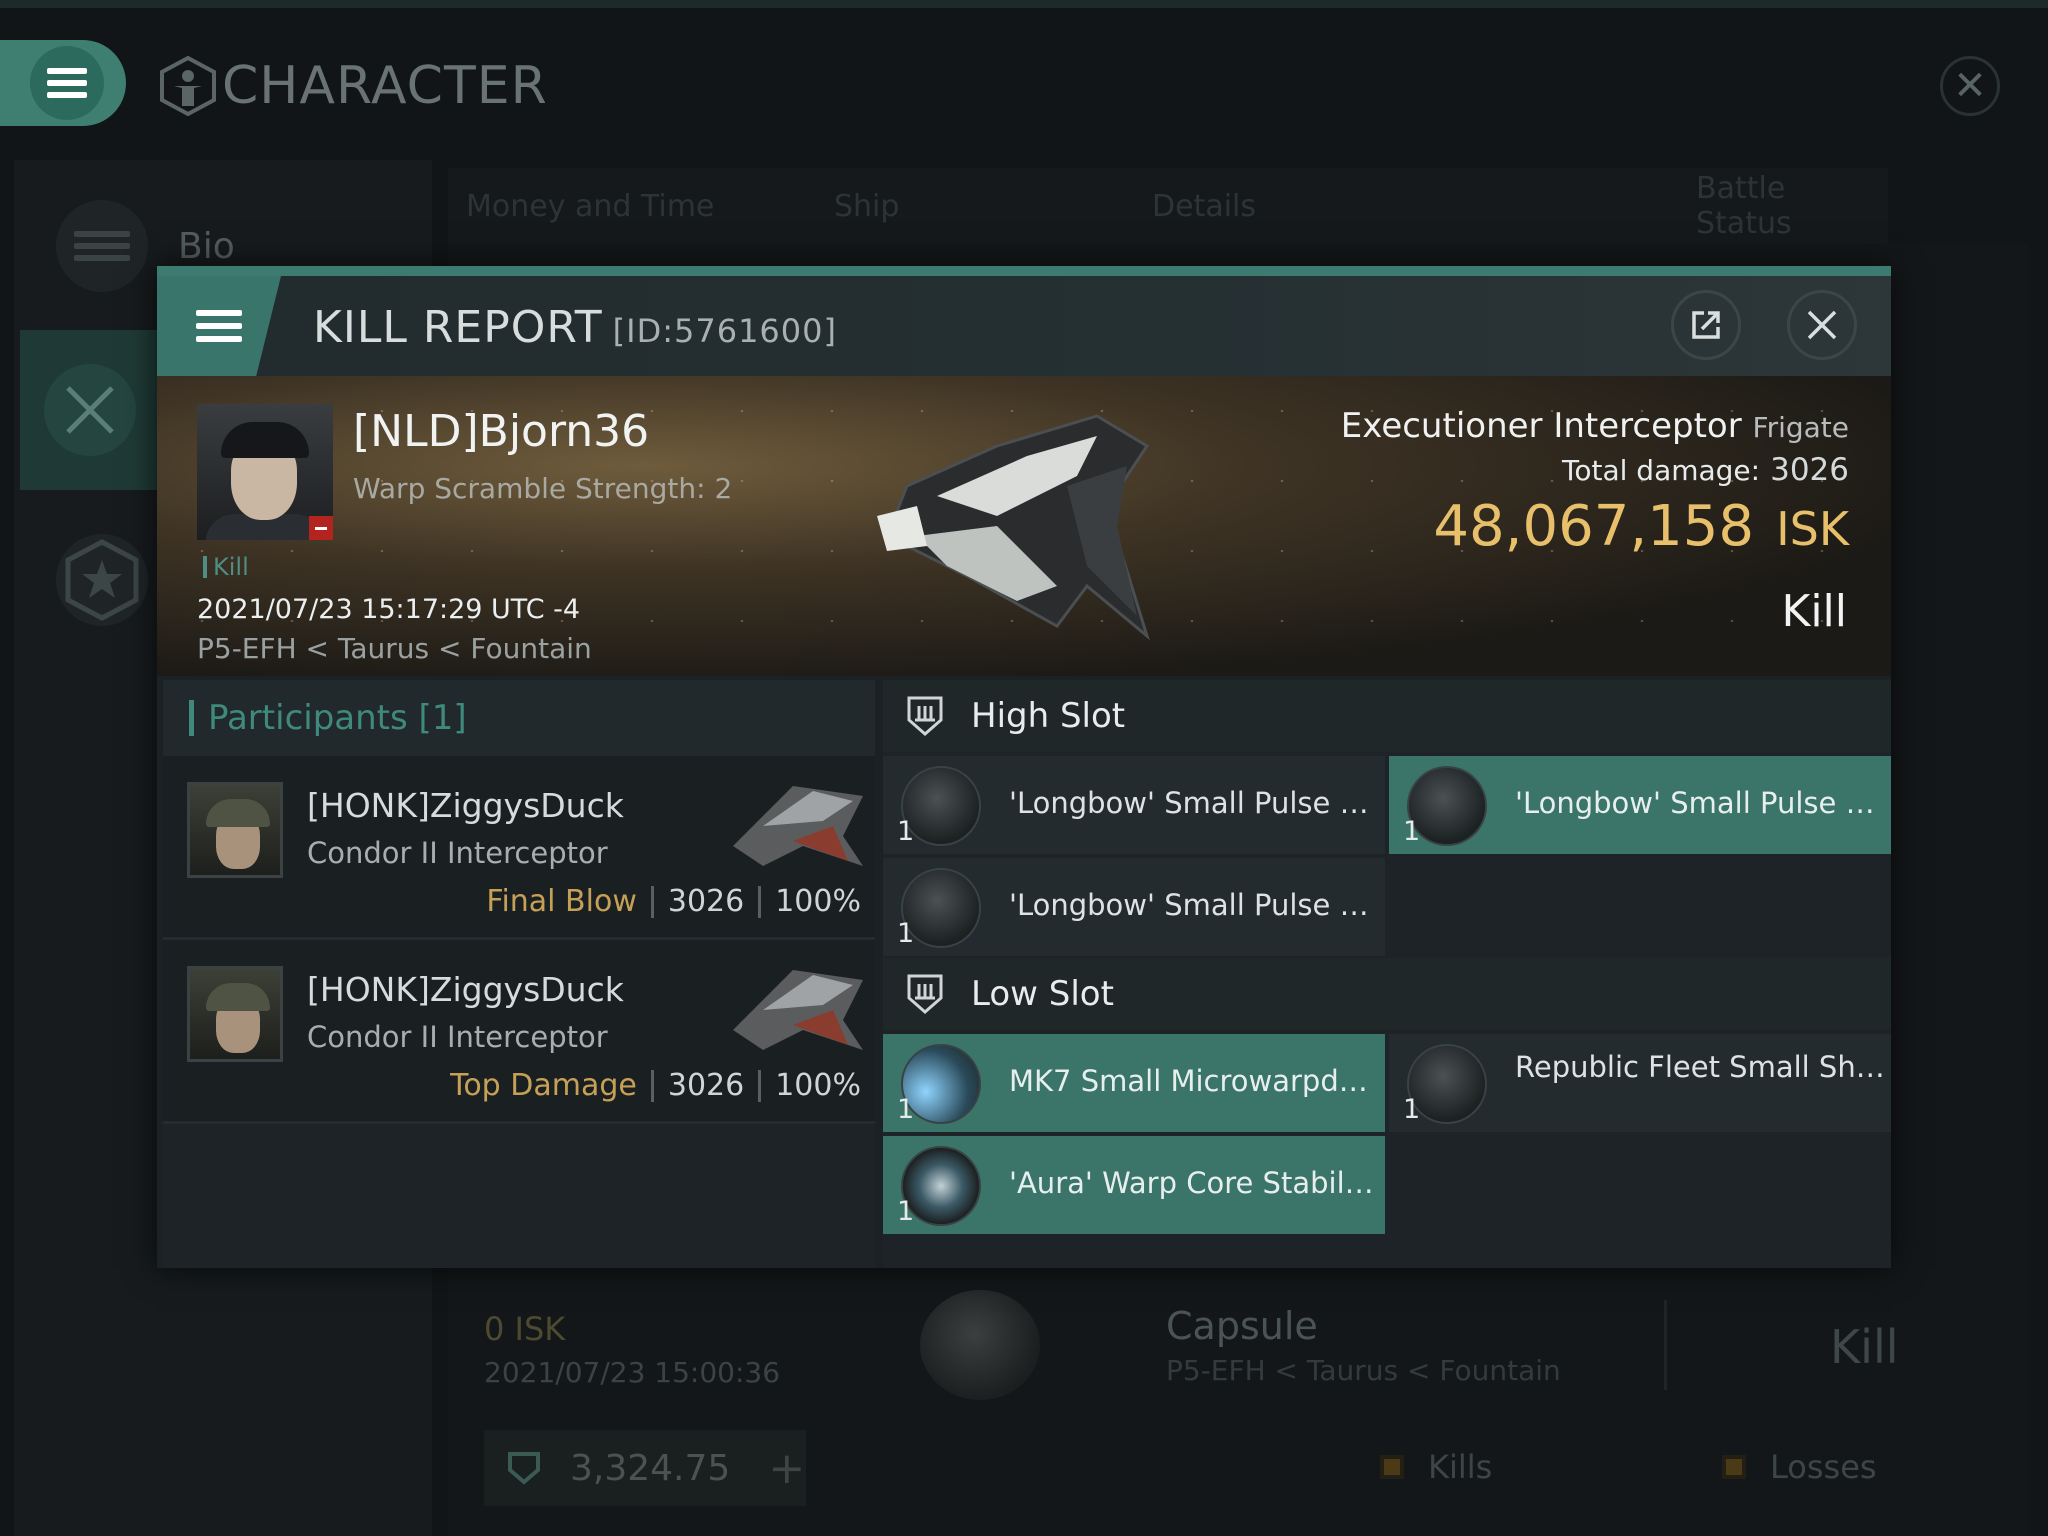 The width and height of the screenshot is (2048, 1536). Describe the element at coordinates (1204, 206) in the screenshot. I see `tab-details: Details` at that location.